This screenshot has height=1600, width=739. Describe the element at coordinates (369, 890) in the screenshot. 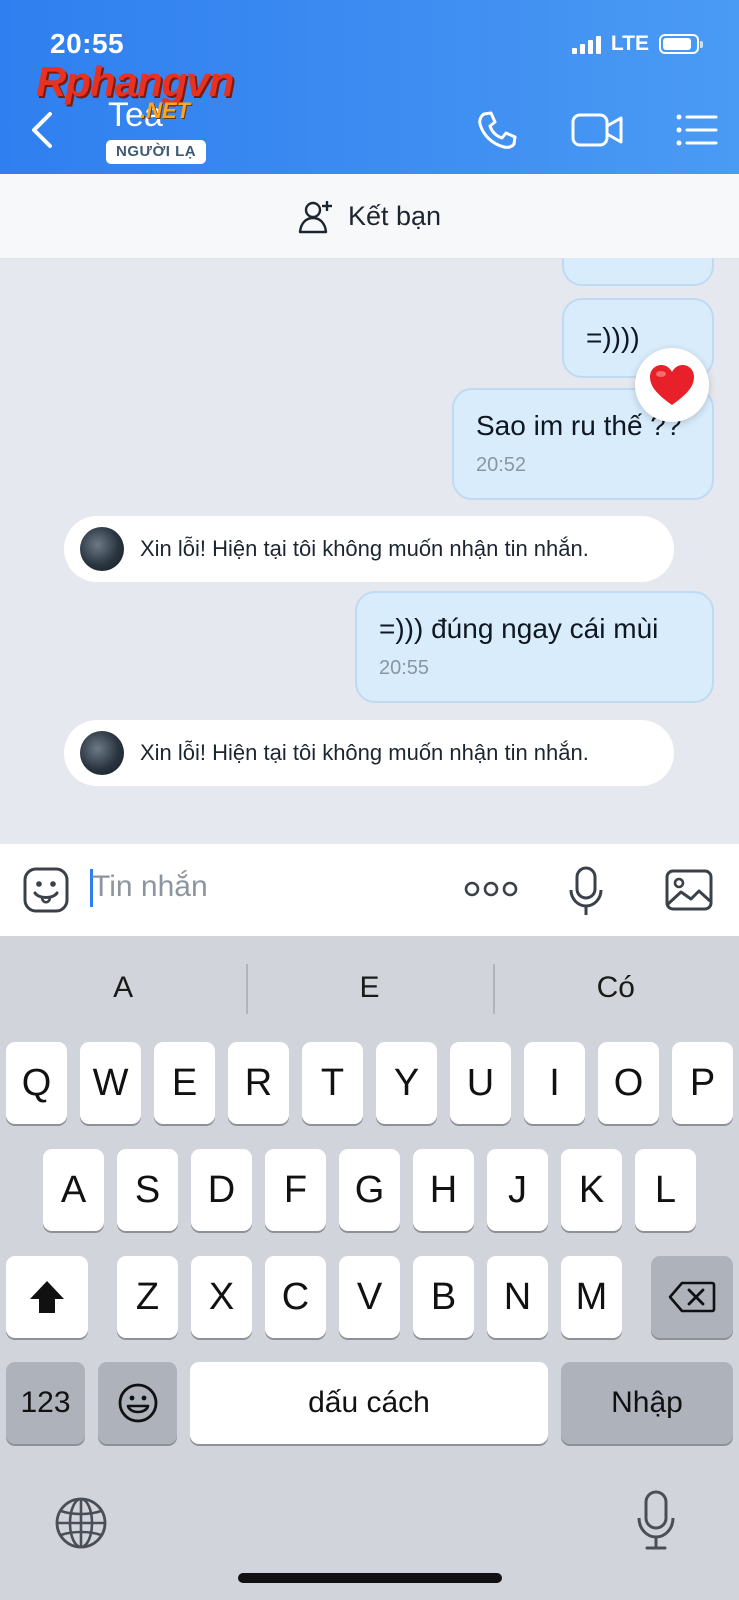

I see `message-composer: Tin nhắn` at that location.